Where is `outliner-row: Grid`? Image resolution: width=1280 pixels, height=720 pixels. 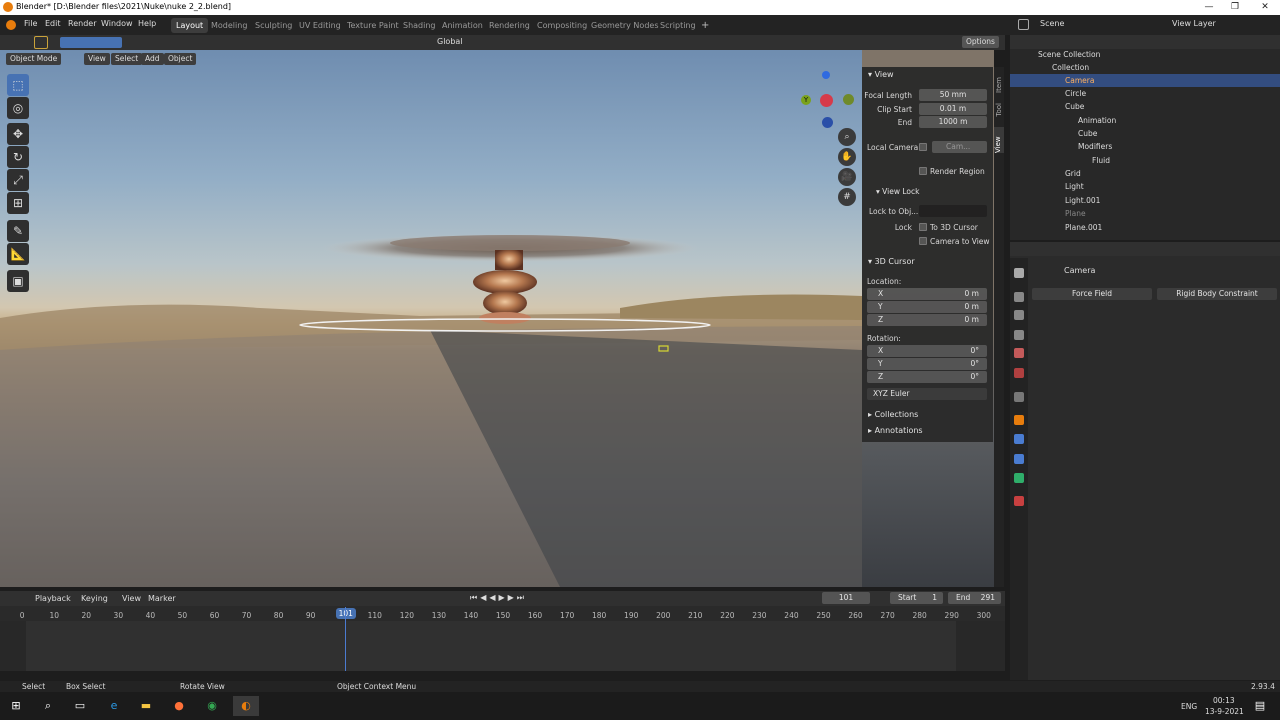 outliner-row: Grid is located at coordinates (1145, 173).